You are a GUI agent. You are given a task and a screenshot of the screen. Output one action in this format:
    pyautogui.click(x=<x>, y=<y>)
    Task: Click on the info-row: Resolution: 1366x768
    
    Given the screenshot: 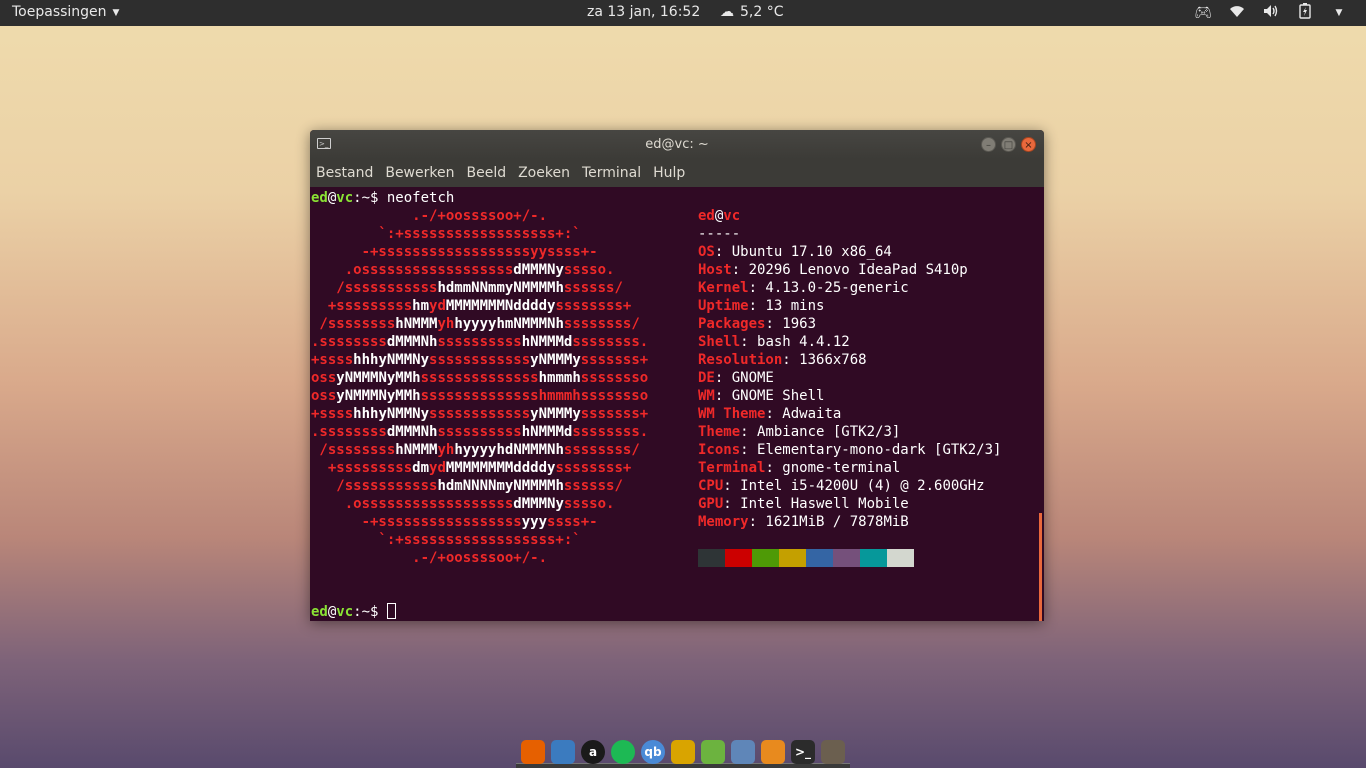 What is the action you would take?
    pyautogui.click(x=782, y=360)
    